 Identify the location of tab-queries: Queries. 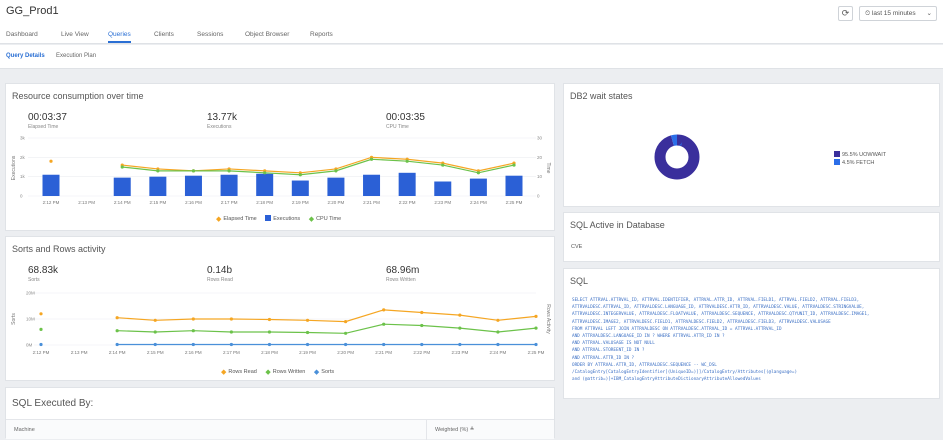
(119, 37).